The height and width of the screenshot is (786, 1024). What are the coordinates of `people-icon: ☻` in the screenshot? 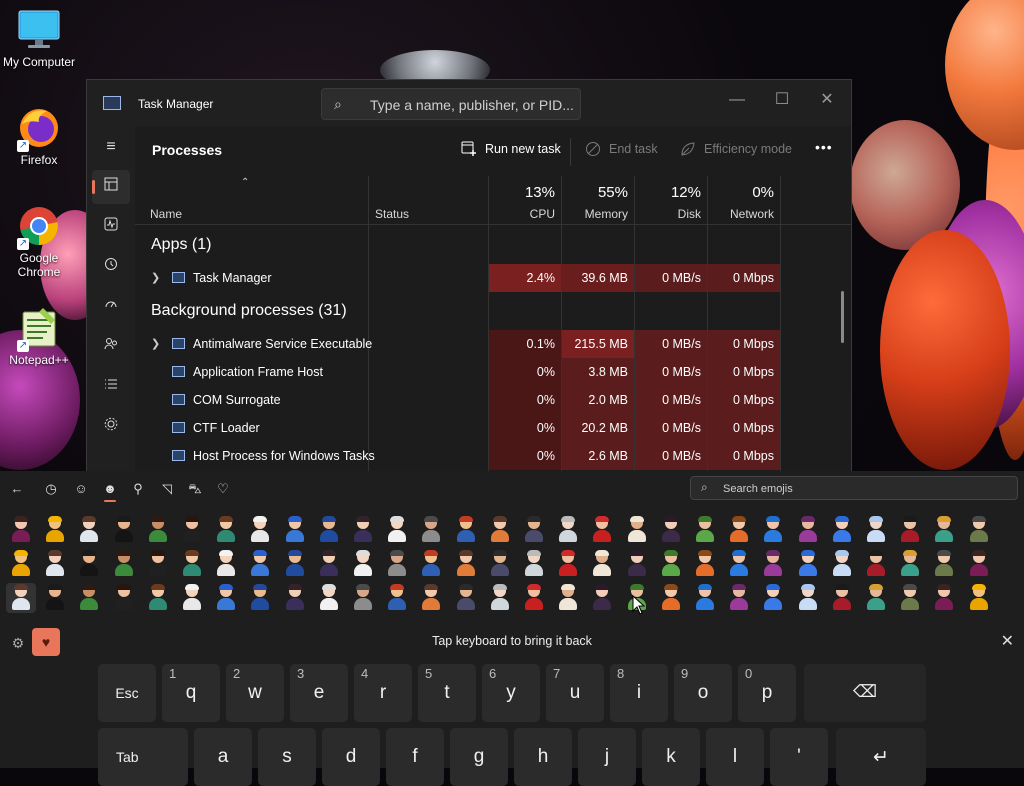 It's located at (110, 490).